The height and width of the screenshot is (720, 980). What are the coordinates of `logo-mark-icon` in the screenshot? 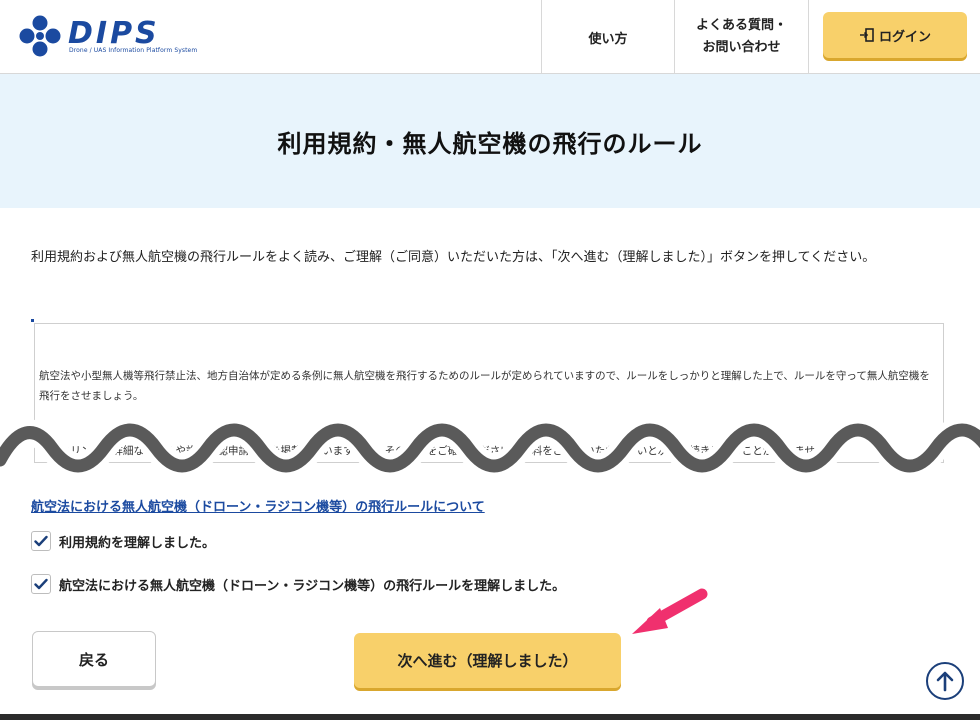 It's located at (40, 36).